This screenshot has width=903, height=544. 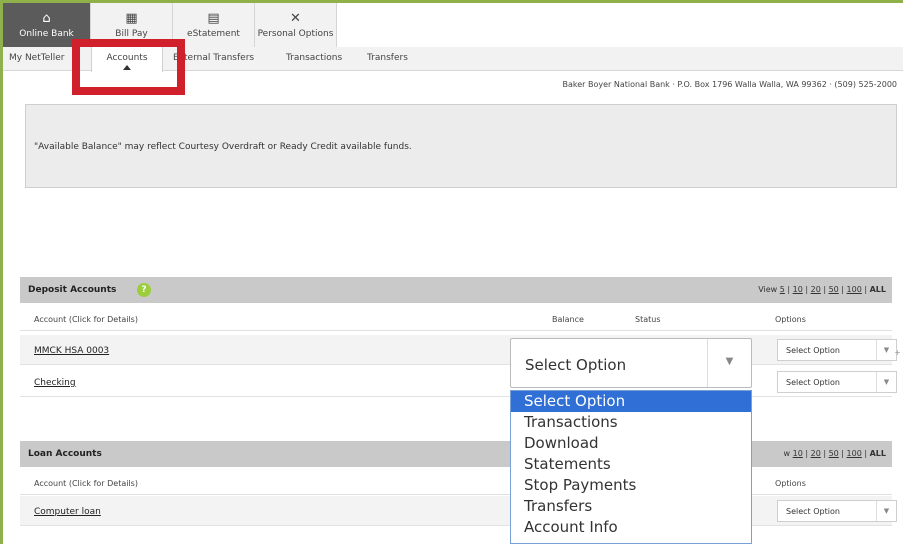 I want to click on option-transactions: Transactions, so click(x=631, y=422).